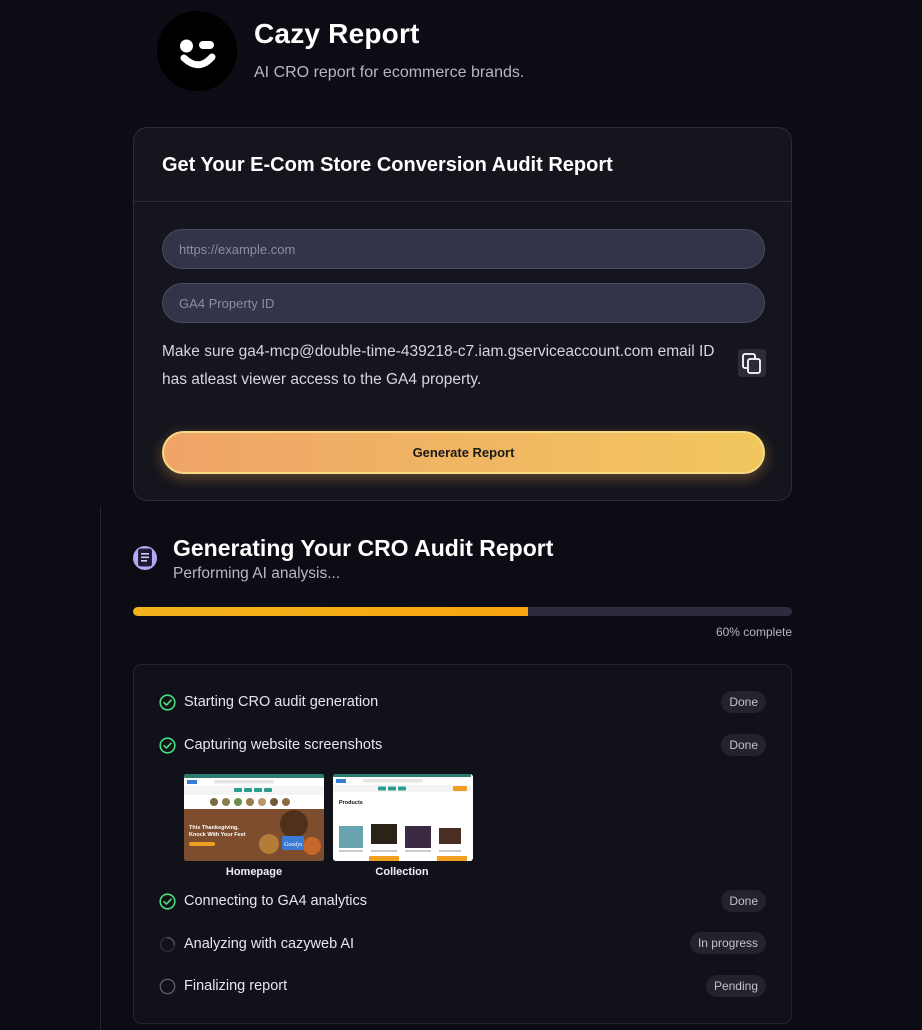  I want to click on copy-email-button, so click(752, 363).